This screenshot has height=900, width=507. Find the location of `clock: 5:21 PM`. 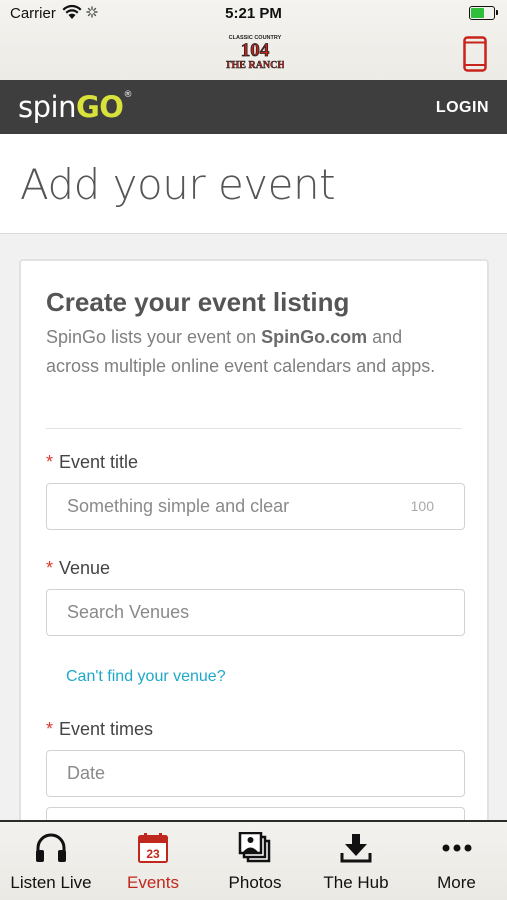

clock: 5:21 PM is located at coordinates (253, 13).